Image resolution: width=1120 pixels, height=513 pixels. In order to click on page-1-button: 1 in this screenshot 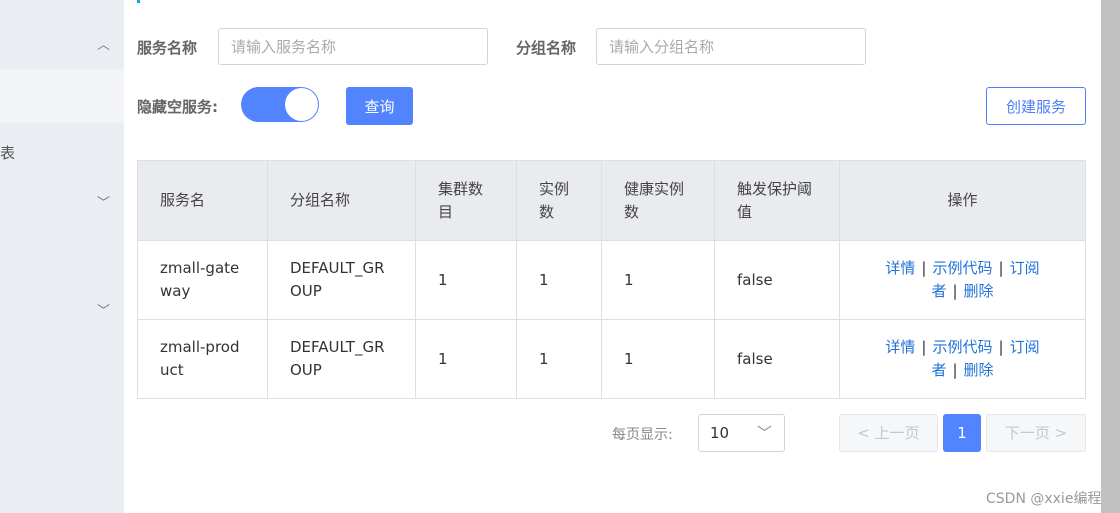, I will do `click(962, 433)`.